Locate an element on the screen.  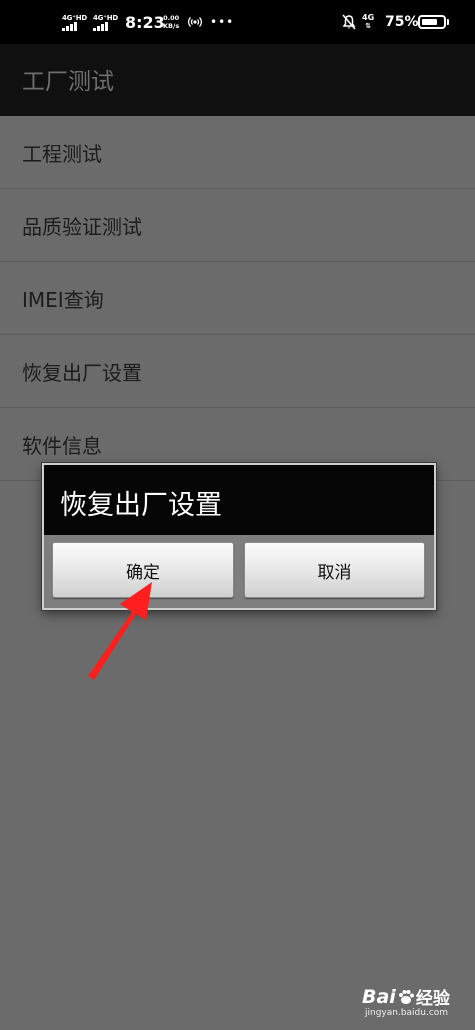
watermark-jingyan-text: 经验 is located at coordinates (432, 999).